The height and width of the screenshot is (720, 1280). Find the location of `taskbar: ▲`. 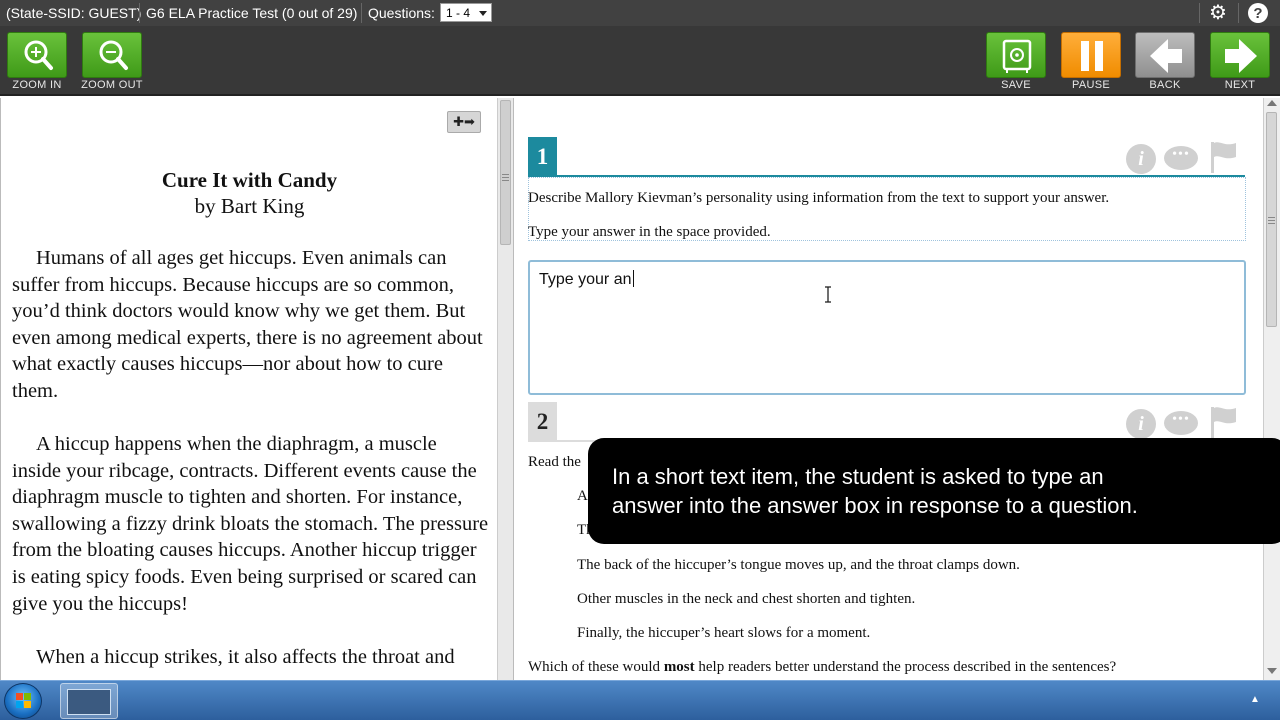

taskbar: ▲ is located at coordinates (640, 700).